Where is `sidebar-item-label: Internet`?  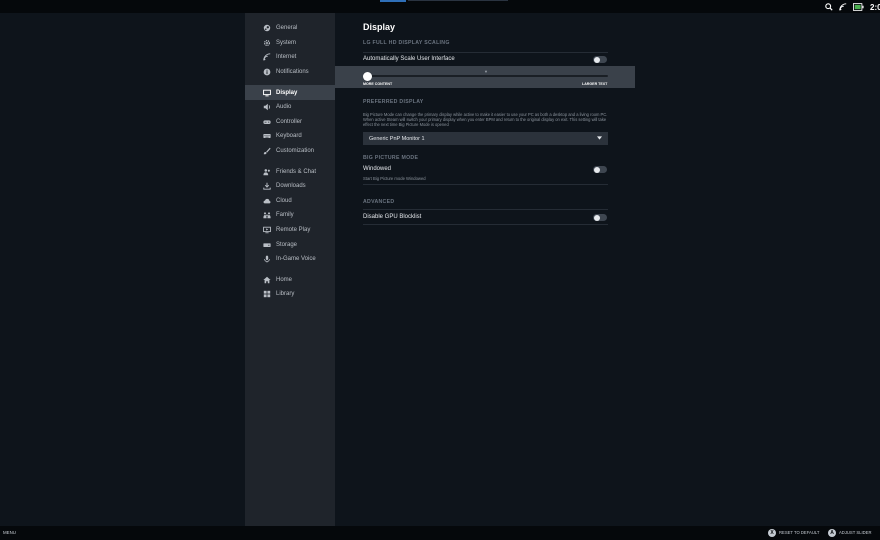
sidebar-item-label: Internet is located at coordinates (286, 57).